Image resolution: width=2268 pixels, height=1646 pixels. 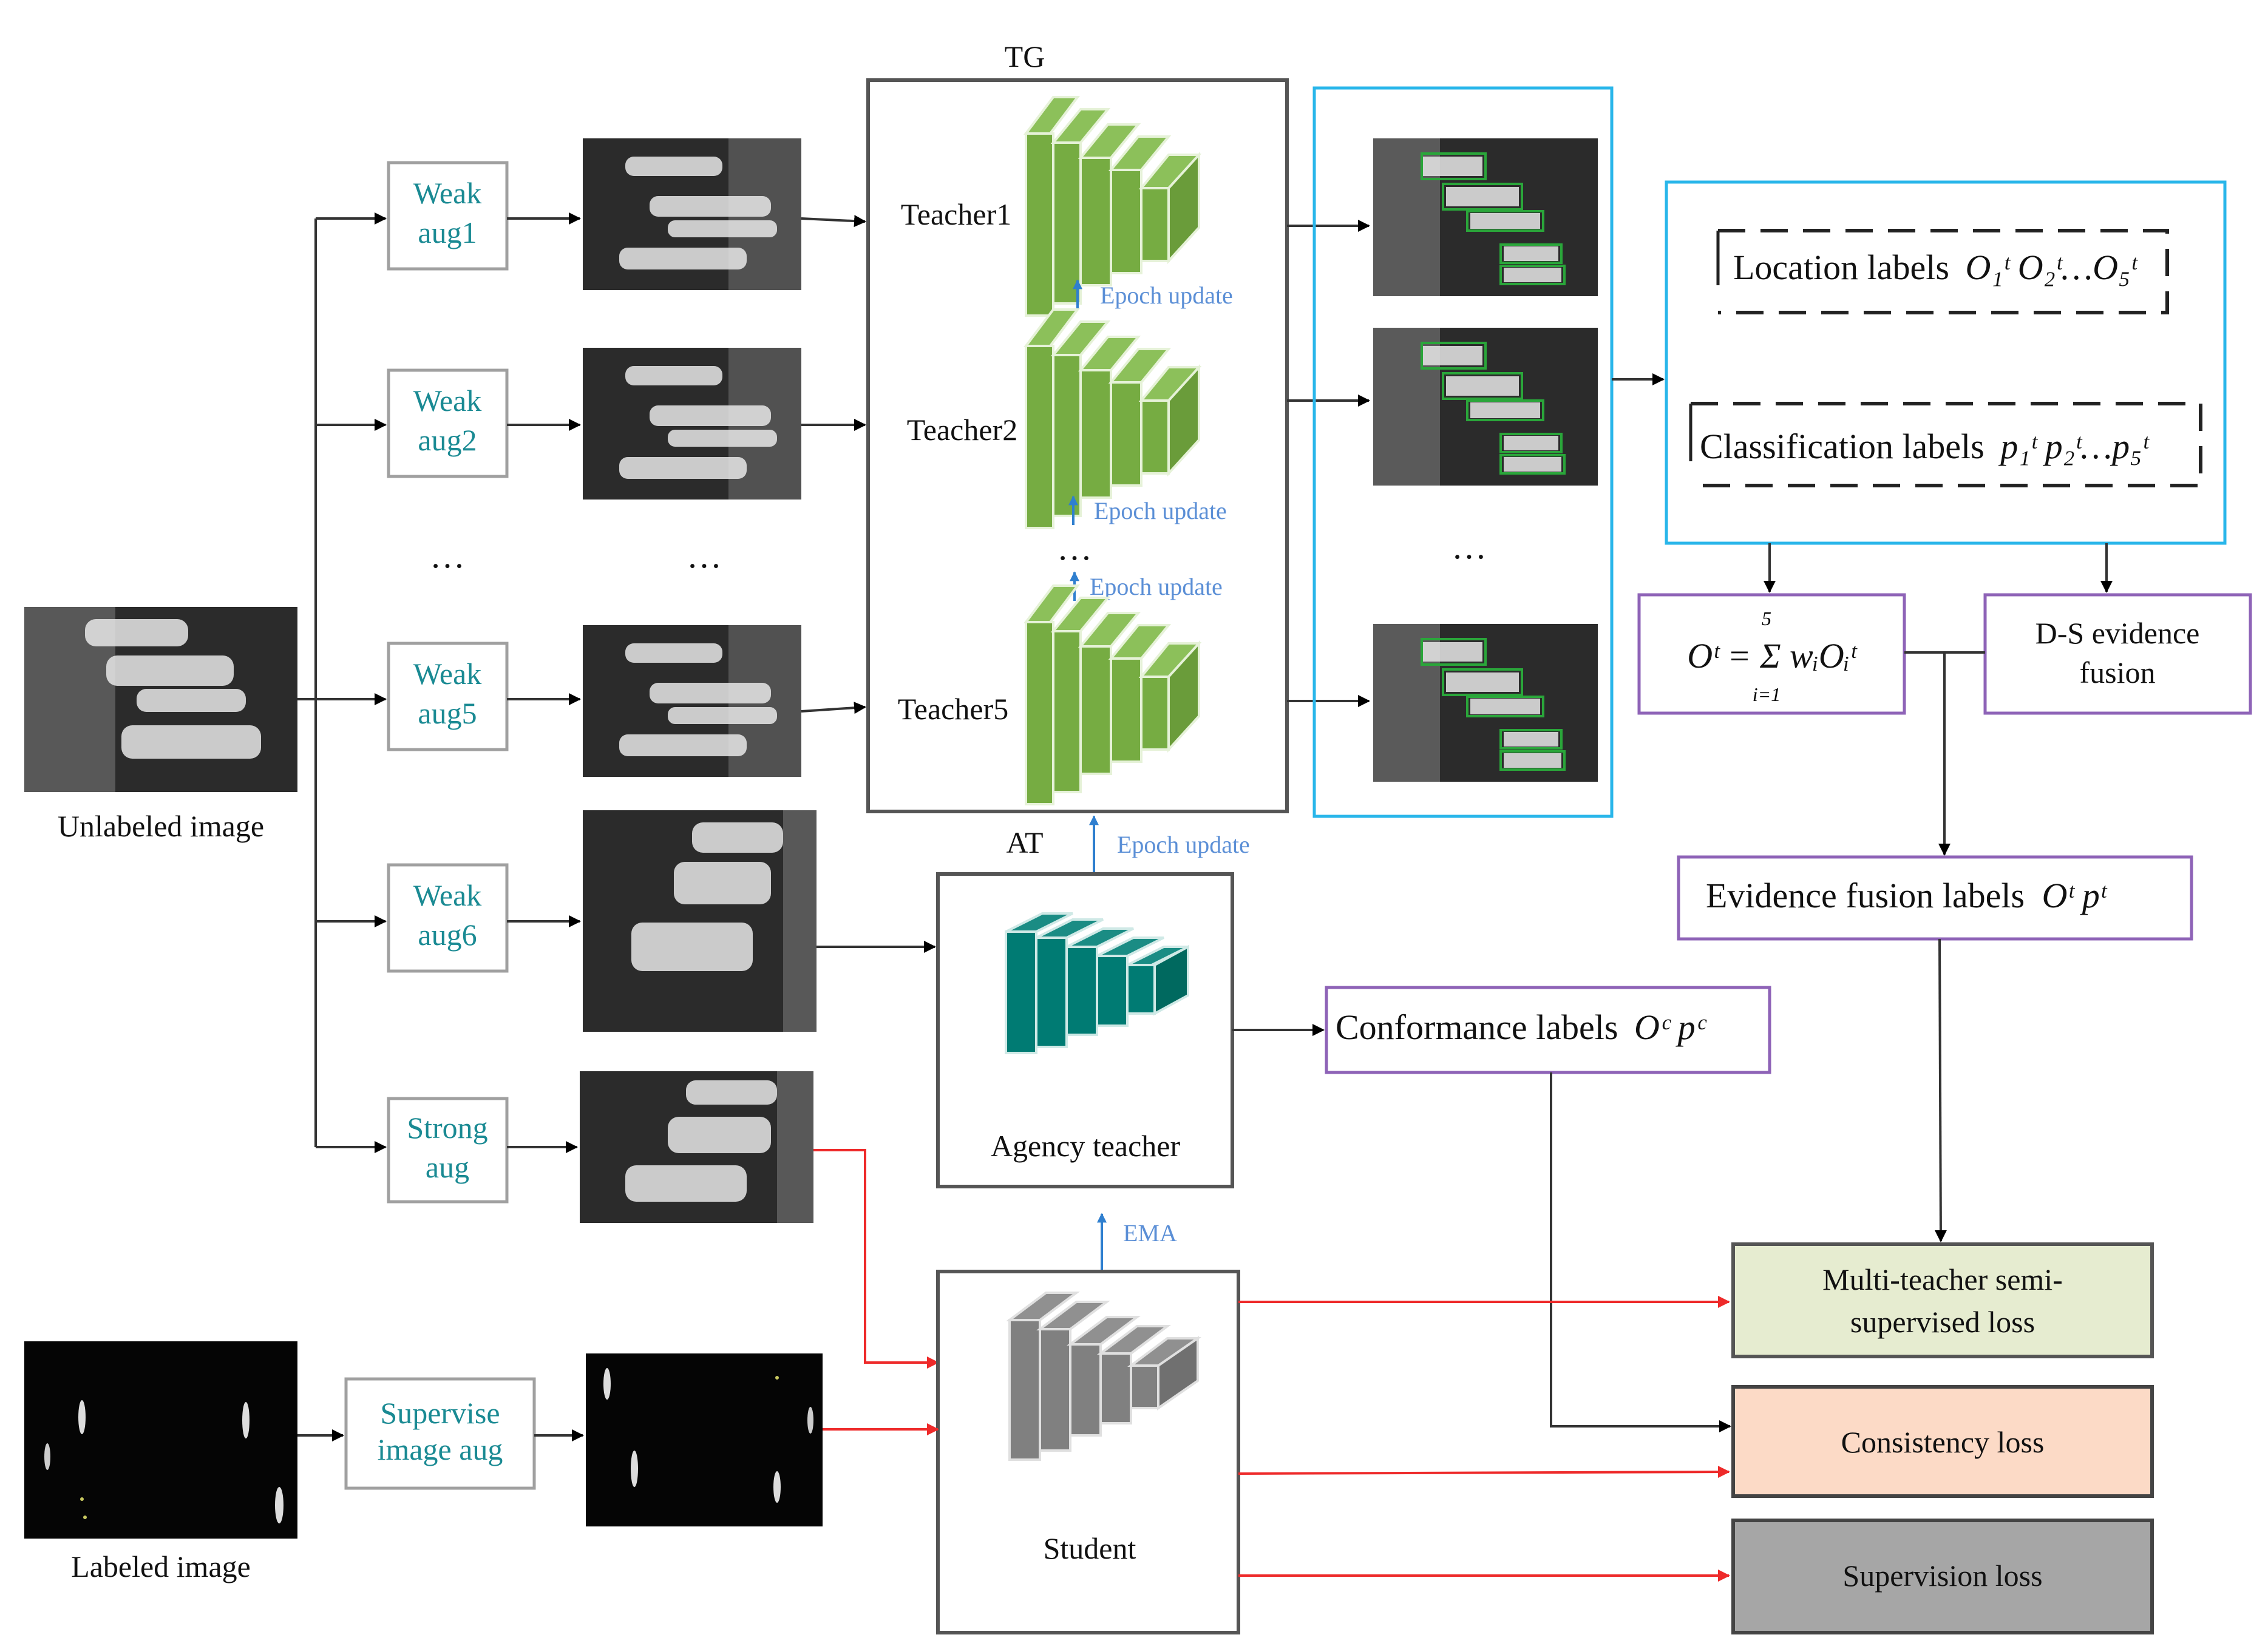 What do you see at coordinates (1942, 1279) in the screenshot?
I see `svg-text: Multi-teacher semi-` at bounding box center [1942, 1279].